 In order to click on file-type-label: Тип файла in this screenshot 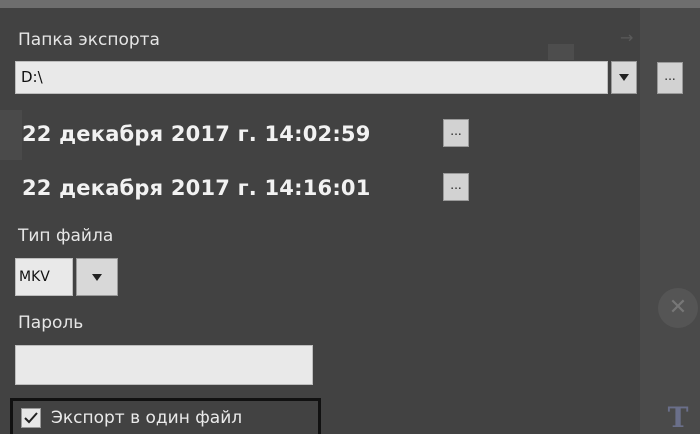, I will do `click(66, 236)`.